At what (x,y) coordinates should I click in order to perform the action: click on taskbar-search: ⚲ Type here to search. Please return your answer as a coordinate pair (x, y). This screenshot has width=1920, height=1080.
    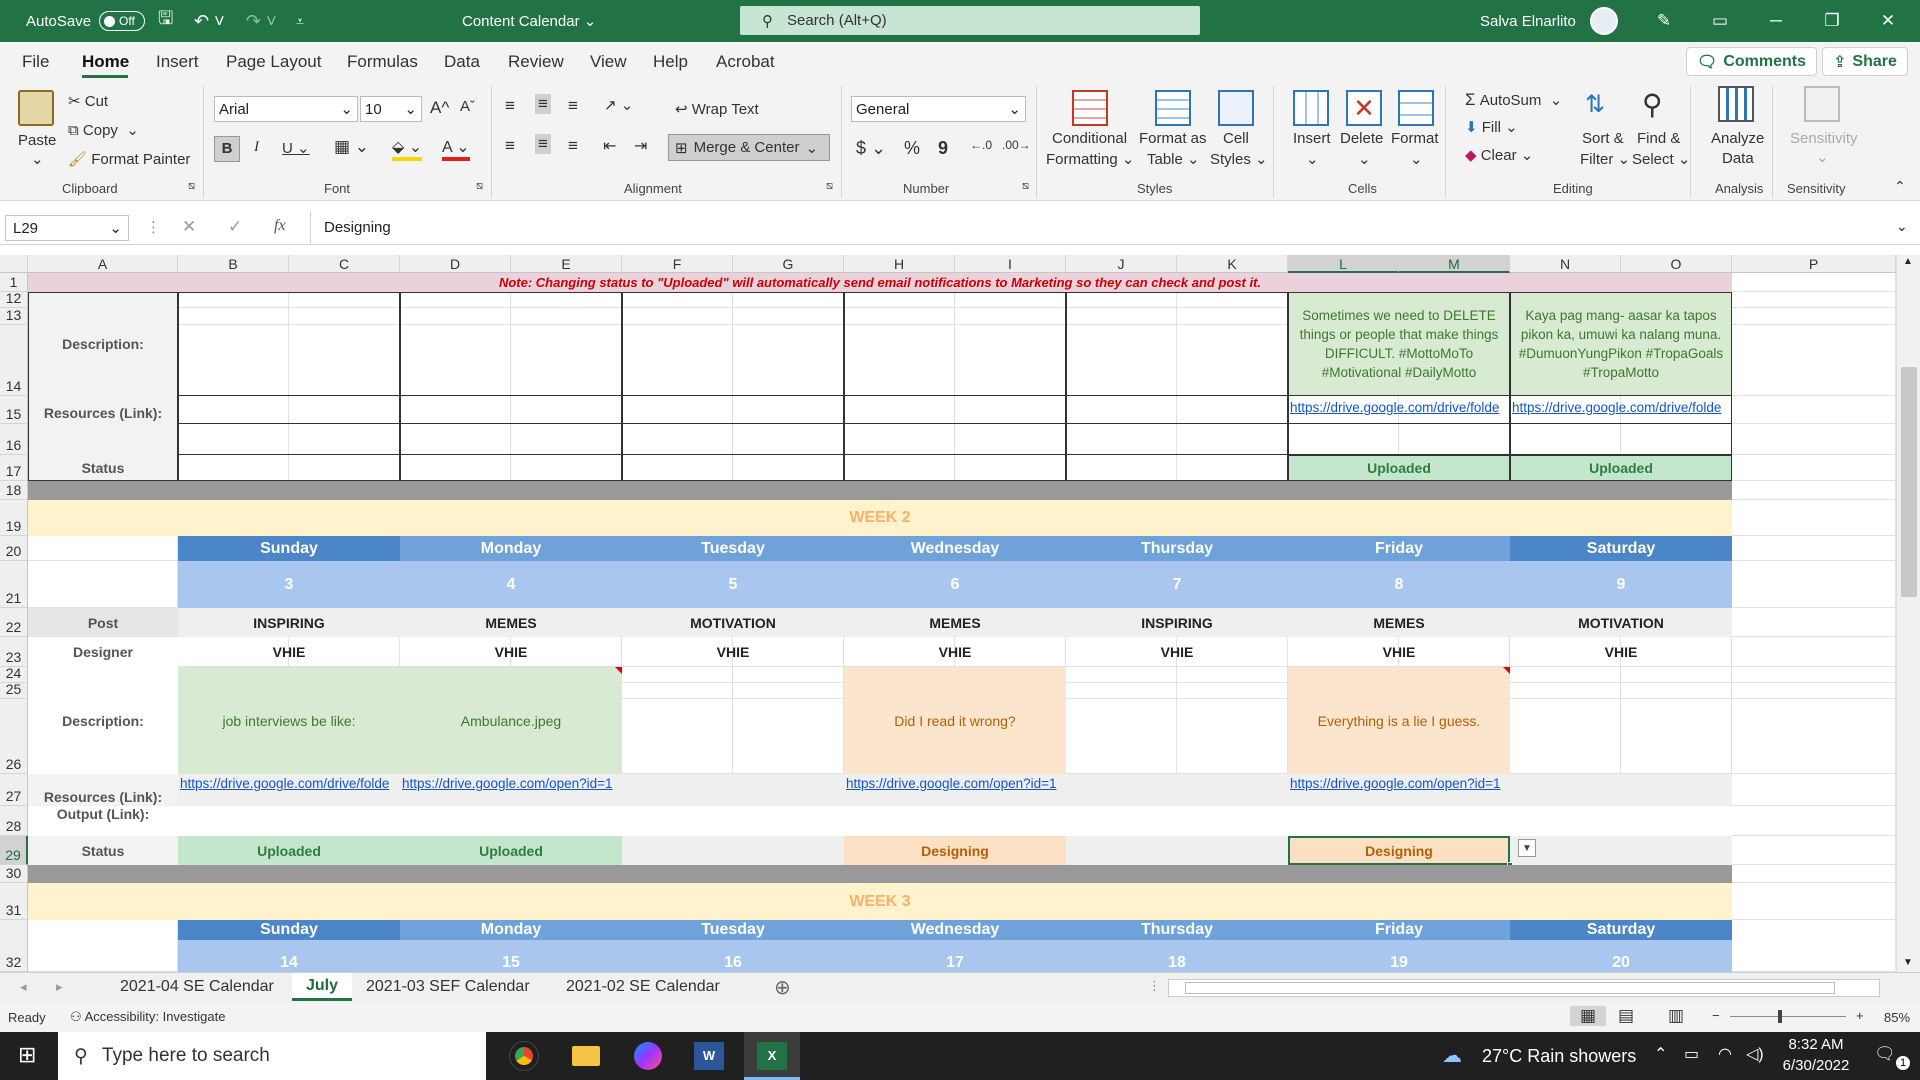
    Looking at the image, I should click on (272, 1056).